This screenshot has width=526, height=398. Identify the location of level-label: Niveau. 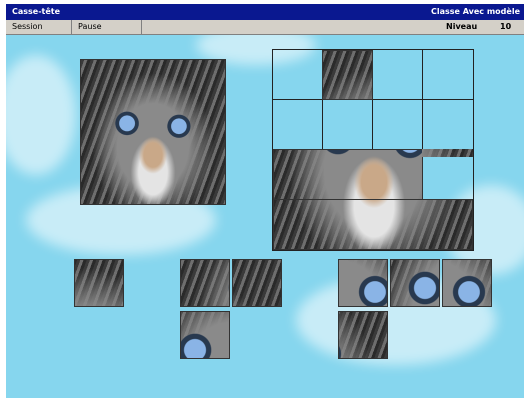
(462, 26).